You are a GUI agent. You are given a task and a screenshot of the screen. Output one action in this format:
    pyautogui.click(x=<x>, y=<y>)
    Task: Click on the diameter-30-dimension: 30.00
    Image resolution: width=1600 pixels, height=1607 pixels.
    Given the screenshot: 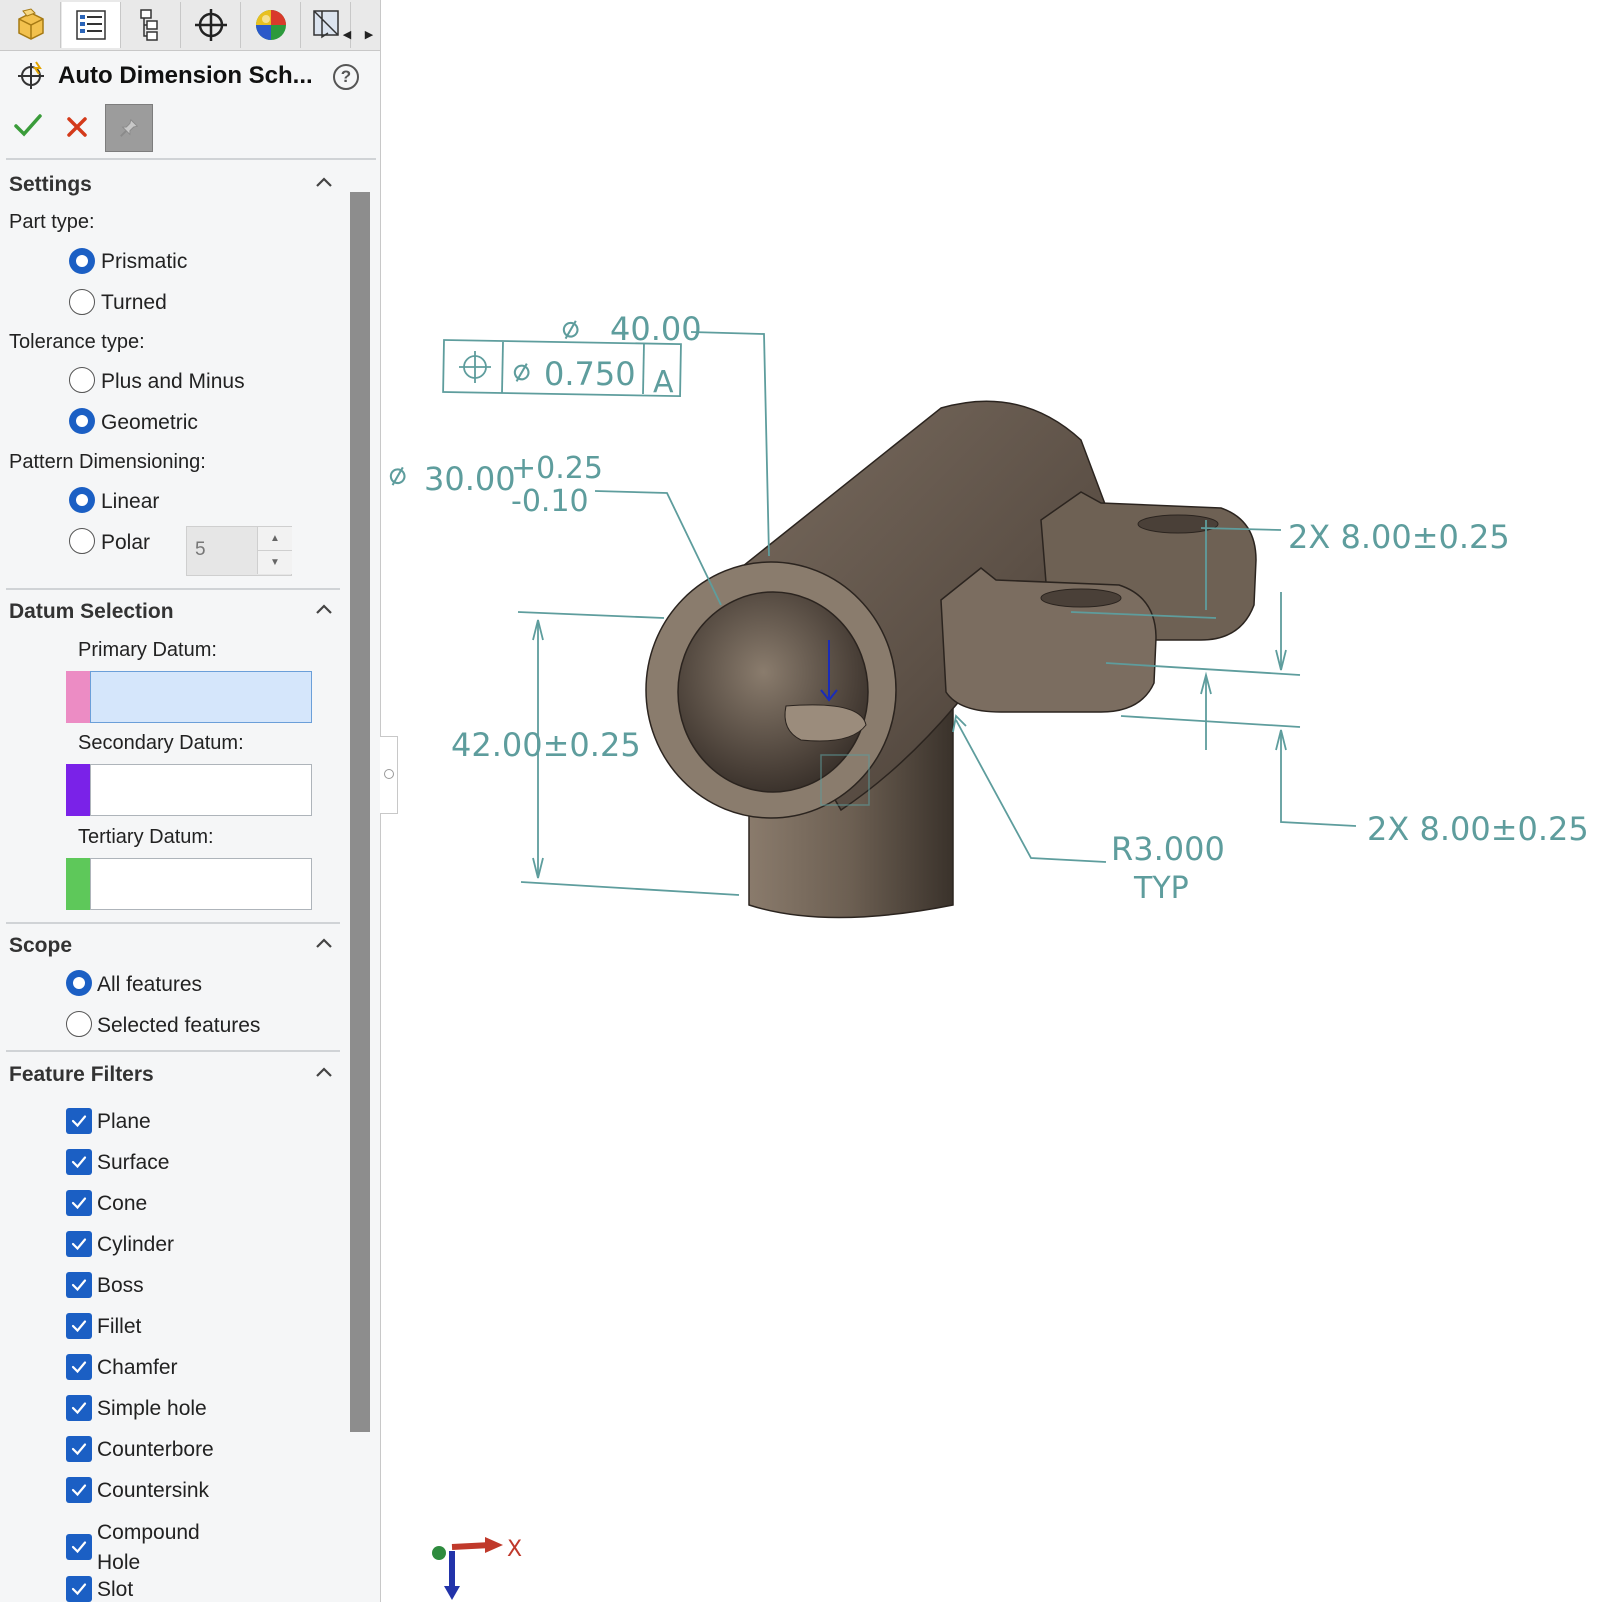 What is the action you would take?
    pyautogui.click(x=470, y=479)
    